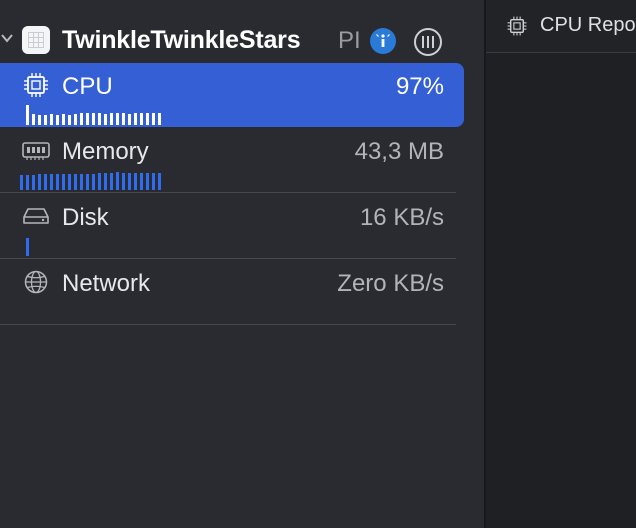 Image resolution: width=636 pixels, height=528 pixels. I want to click on editor-header: CPU Repo, so click(561, 26).